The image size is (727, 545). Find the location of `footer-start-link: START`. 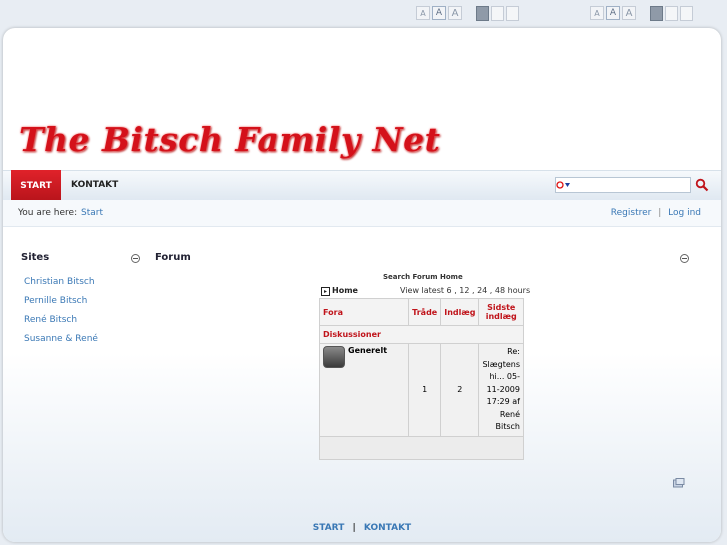

footer-start-link: START is located at coordinates (329, 528).